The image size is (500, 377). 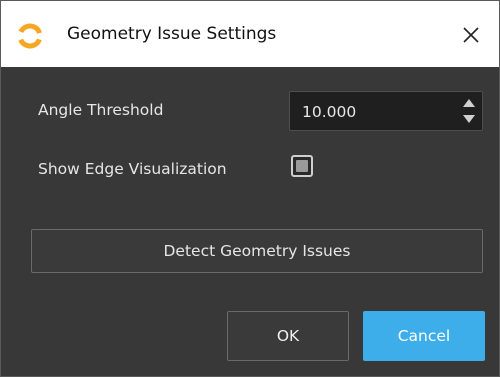 I want to click on detect-geometry-issues-button: Detect Geometry Issues, so click(x=257, y=251).